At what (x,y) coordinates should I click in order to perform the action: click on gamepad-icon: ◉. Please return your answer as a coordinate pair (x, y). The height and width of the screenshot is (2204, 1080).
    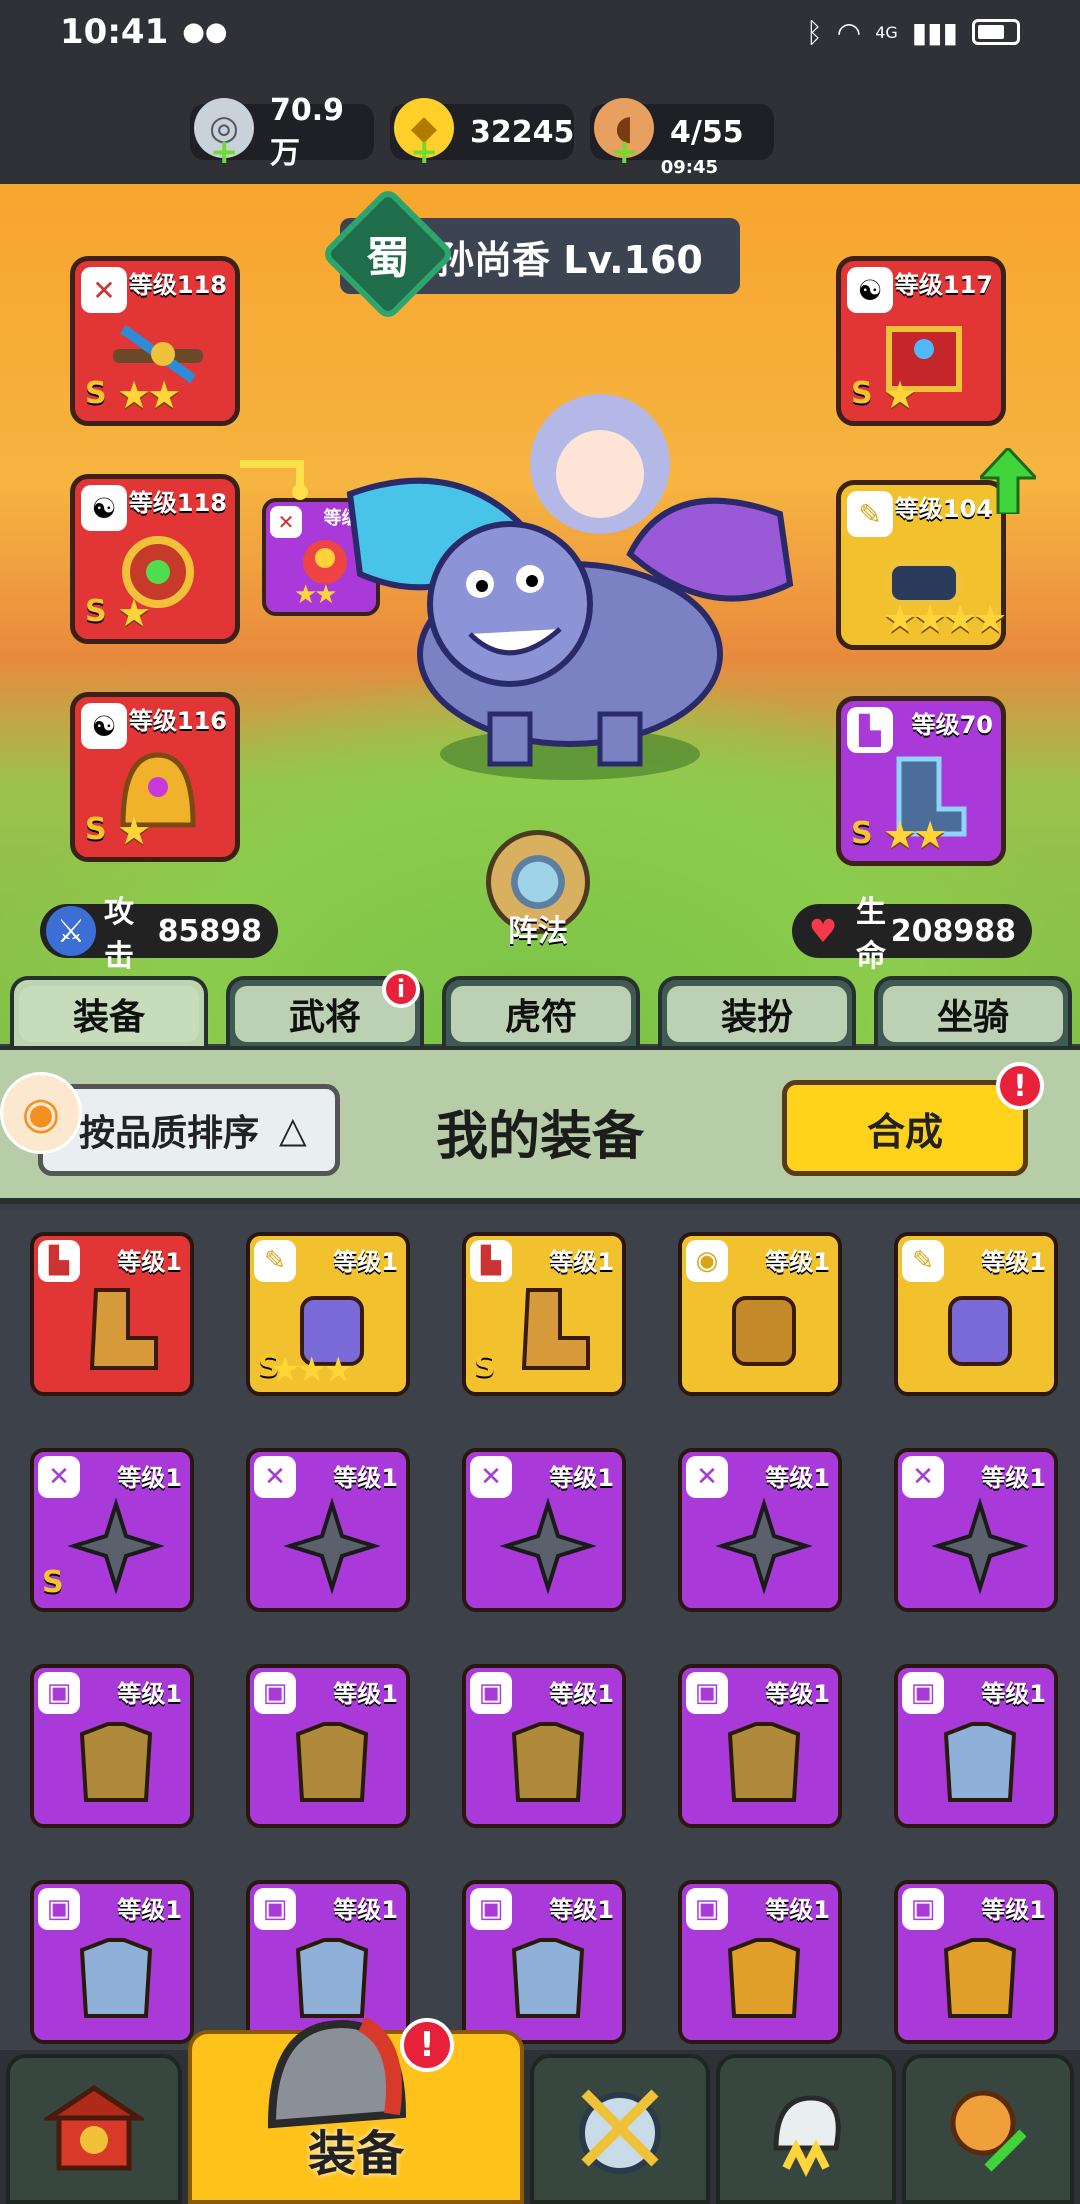
    Looking at the image, I should click on (41, 1113).